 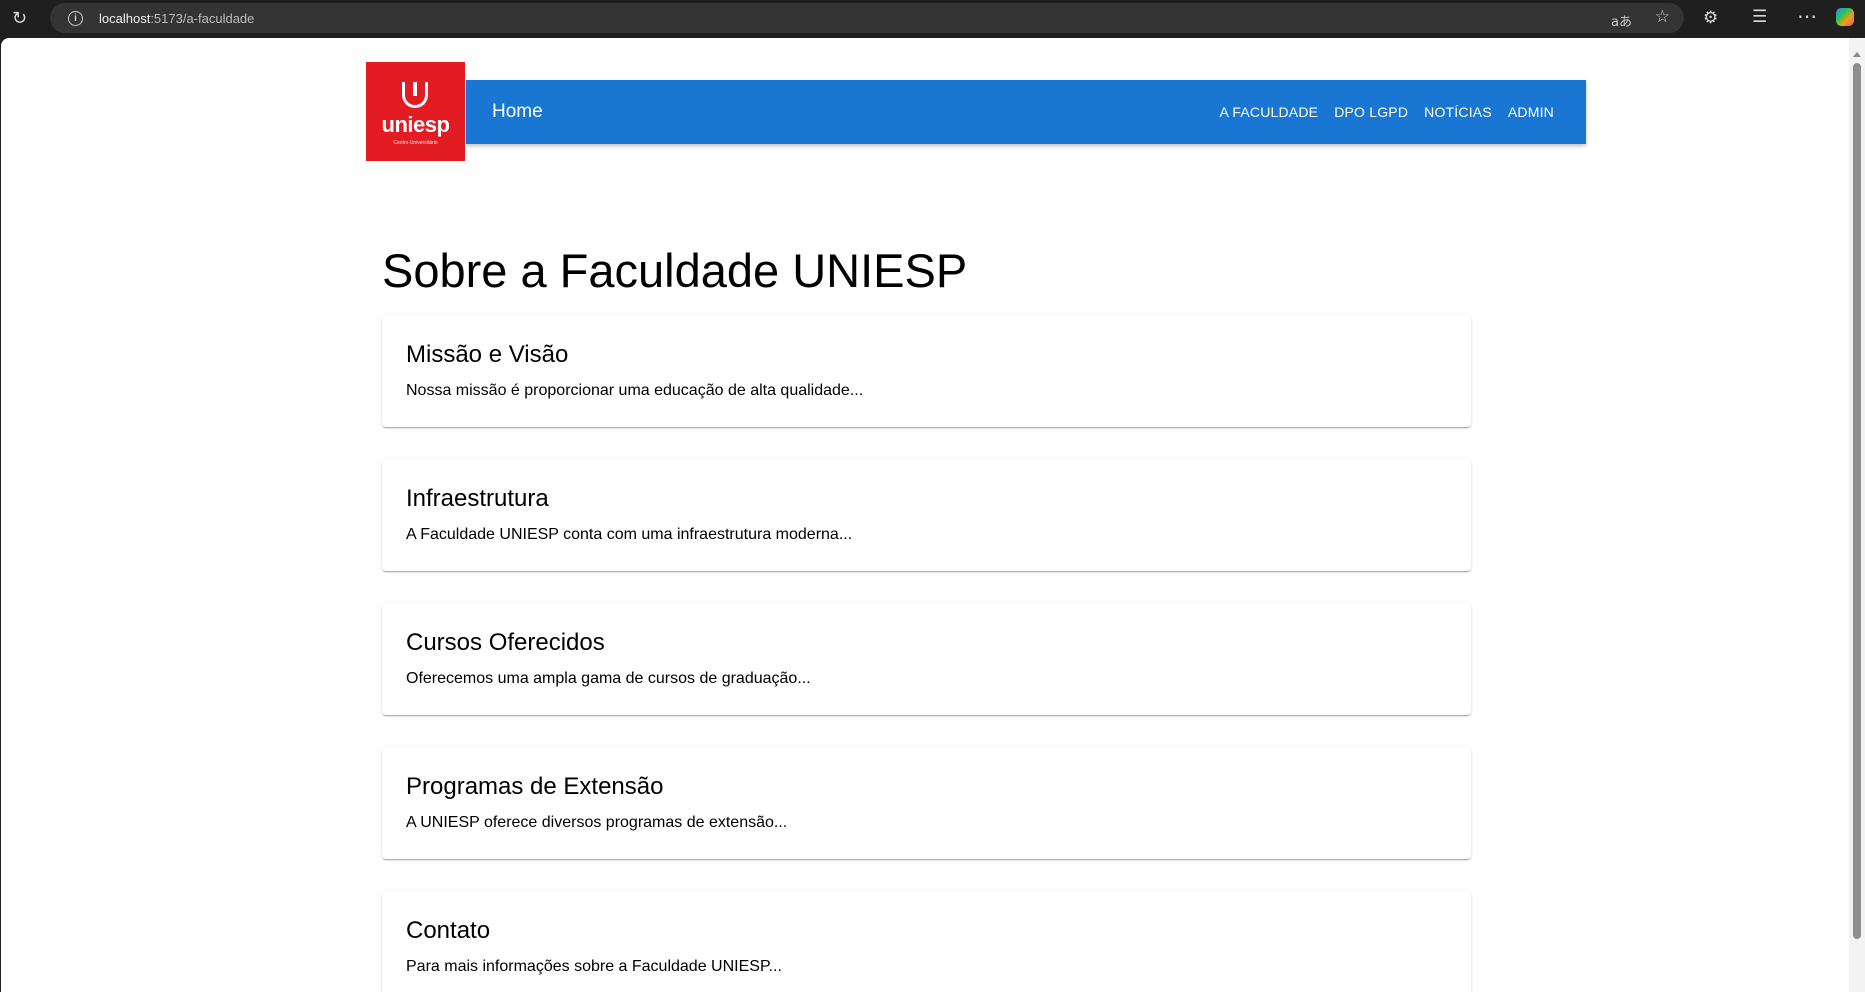 What do you see at coordinates (19, 18) in the screenshot?
I see `reload-icon: ↻` at bounding box center [19, 18].